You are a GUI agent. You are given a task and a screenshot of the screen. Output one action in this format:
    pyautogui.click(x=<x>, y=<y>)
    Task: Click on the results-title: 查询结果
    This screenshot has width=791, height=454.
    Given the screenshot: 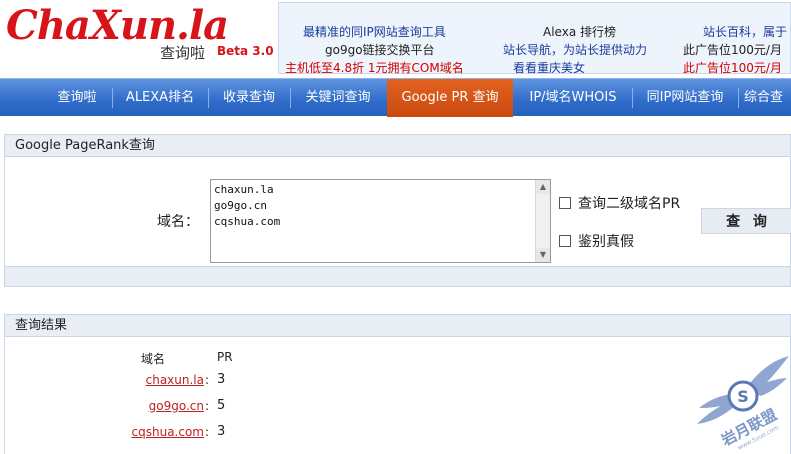 What is the action you would take?
    pyautogui.click(x=397, y=326)
    